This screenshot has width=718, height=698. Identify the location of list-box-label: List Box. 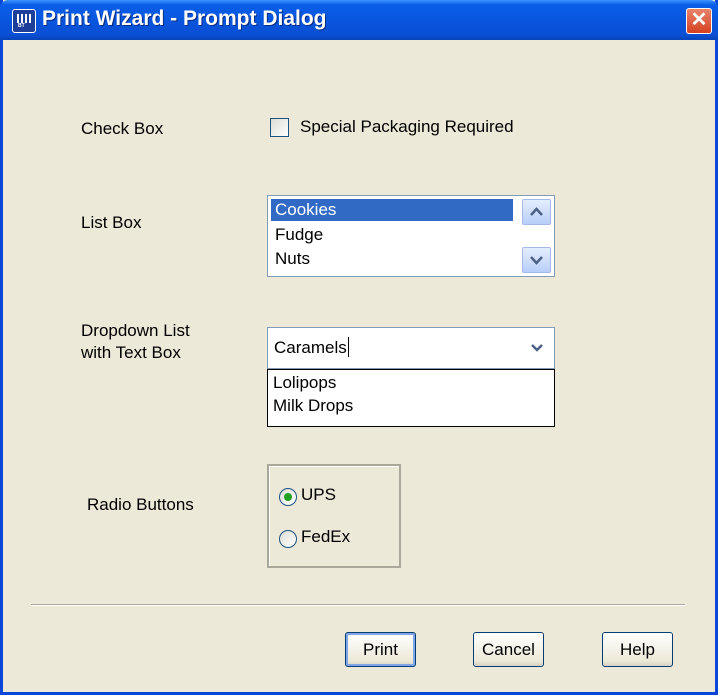
(111, 222).